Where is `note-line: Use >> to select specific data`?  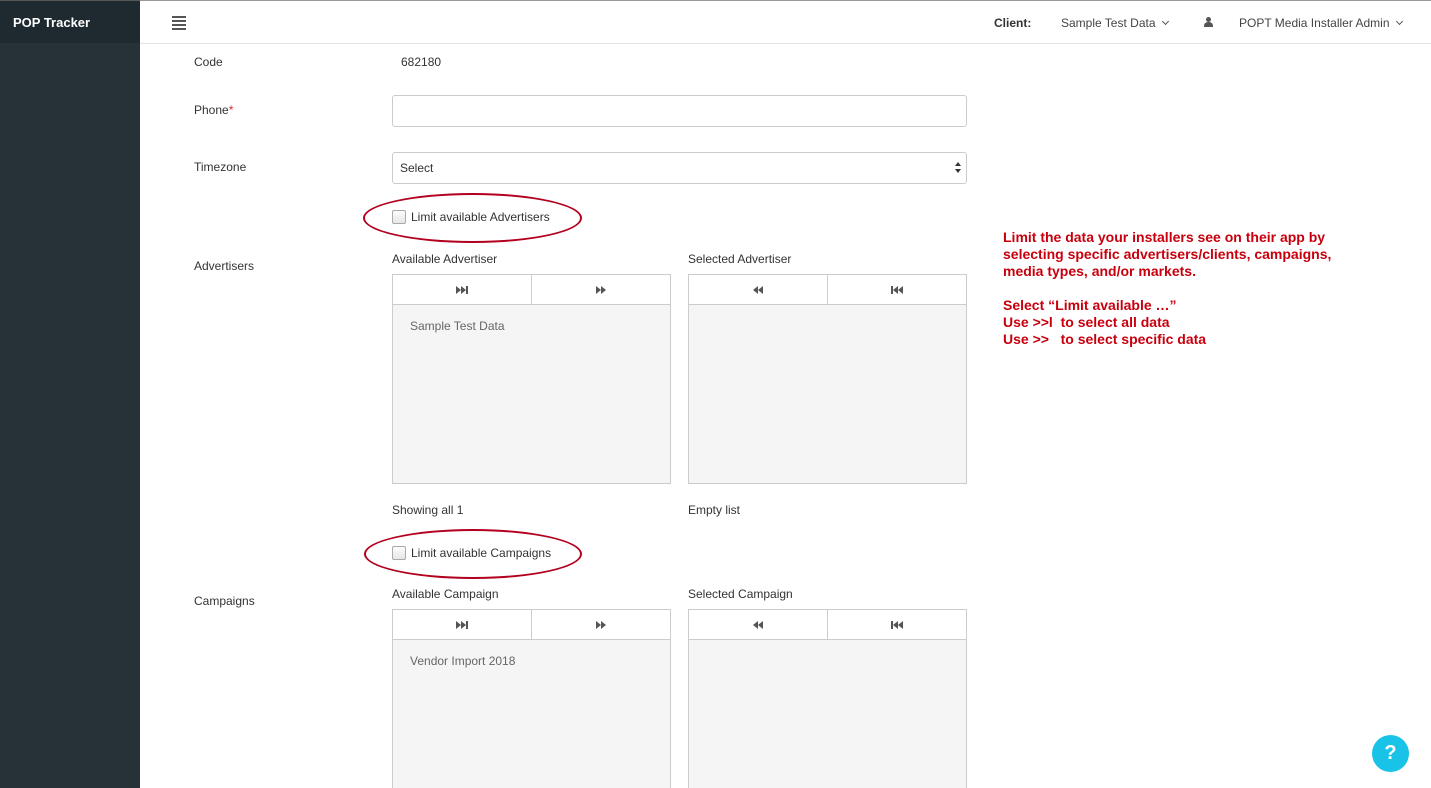 note-line: Use >> to select specific data is located at coordinates (1105, 339).